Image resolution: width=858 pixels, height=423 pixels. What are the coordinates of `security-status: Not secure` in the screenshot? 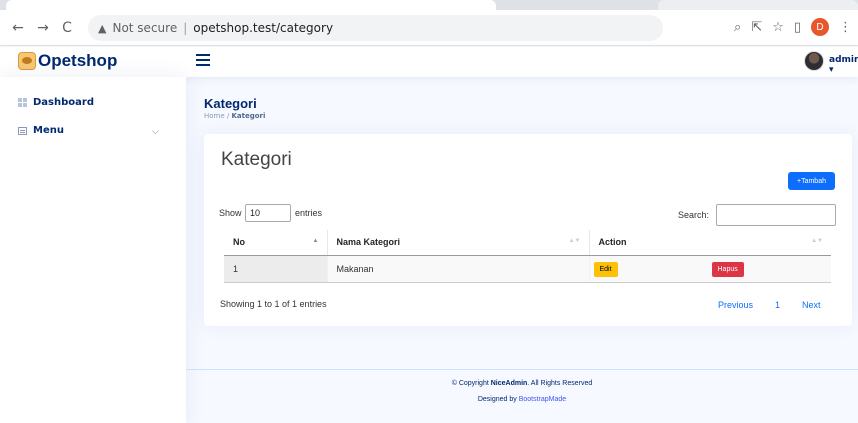 It's located at (145, 28).